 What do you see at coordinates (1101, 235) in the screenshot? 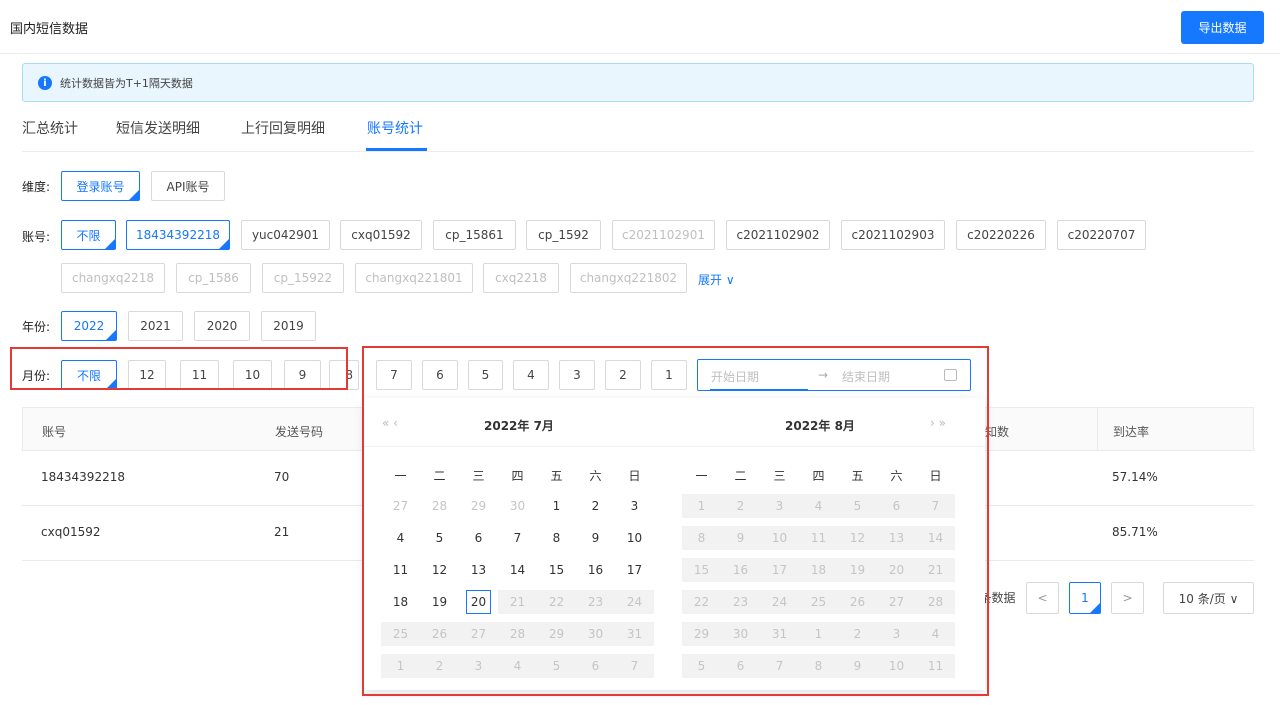
I see `account-option: c20220707` at bounding box center [1101, 235].